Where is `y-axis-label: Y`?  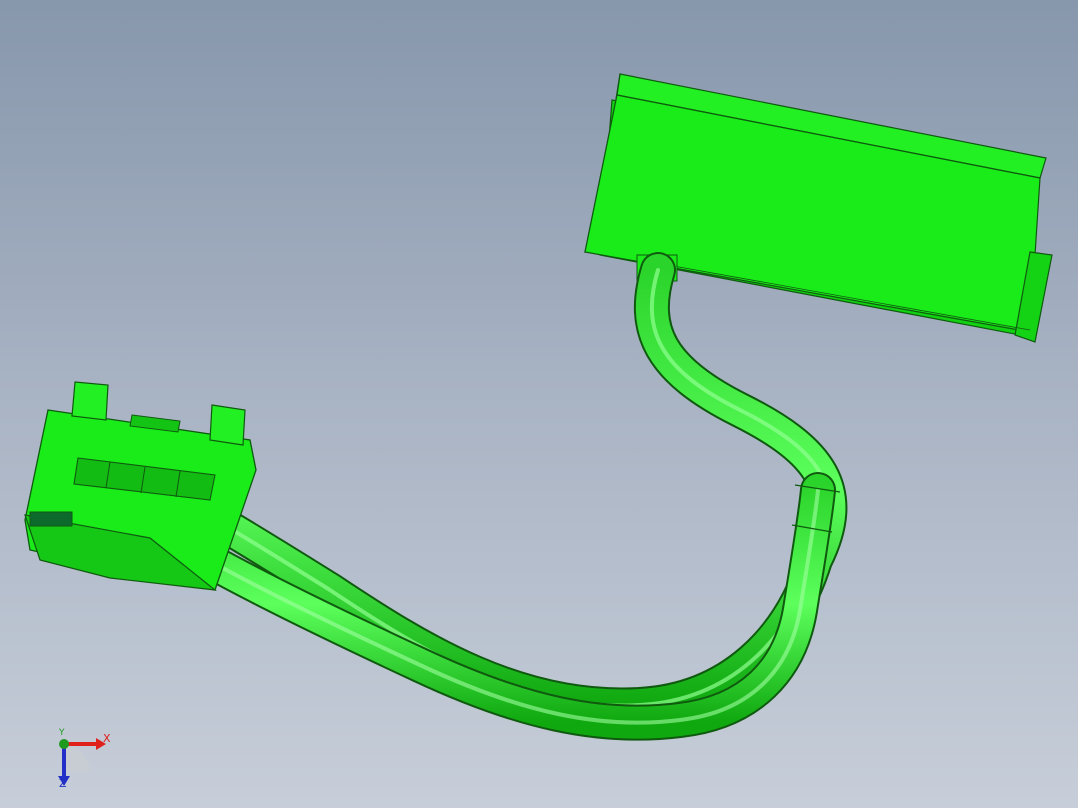
y-axis-label: Y is located at coordinates (62, 733).